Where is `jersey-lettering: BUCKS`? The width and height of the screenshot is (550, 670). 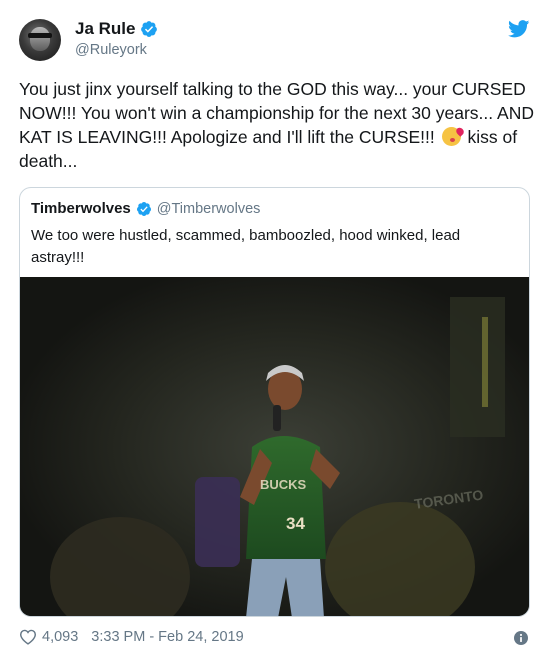
jersey-lettering: BUCKS is located at coordinates (283, 484).